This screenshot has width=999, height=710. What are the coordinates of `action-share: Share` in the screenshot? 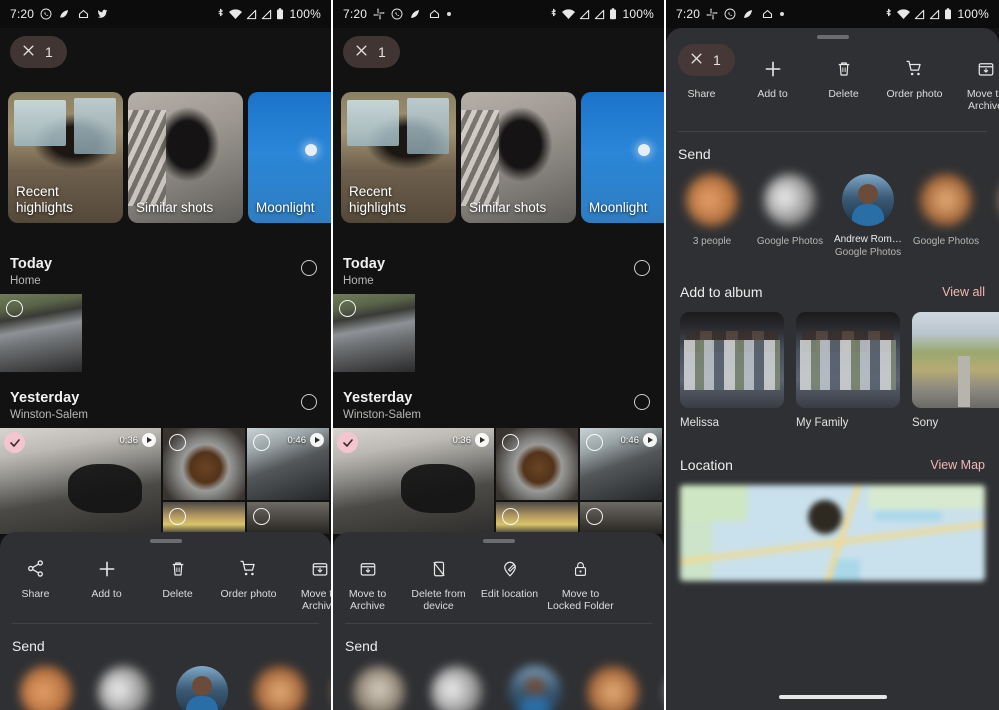 It's located at (35, 583).